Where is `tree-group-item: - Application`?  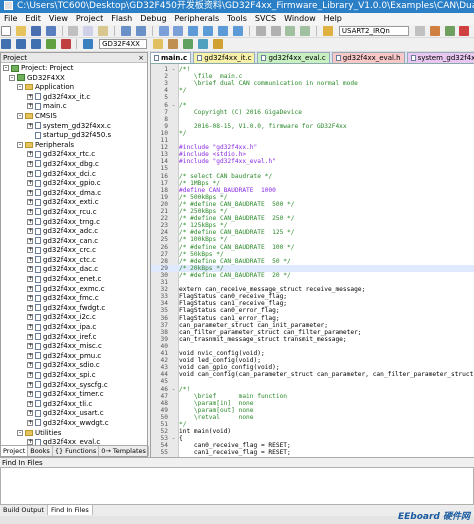
tree-group-item: - Application is located at coordinates (74, 88).